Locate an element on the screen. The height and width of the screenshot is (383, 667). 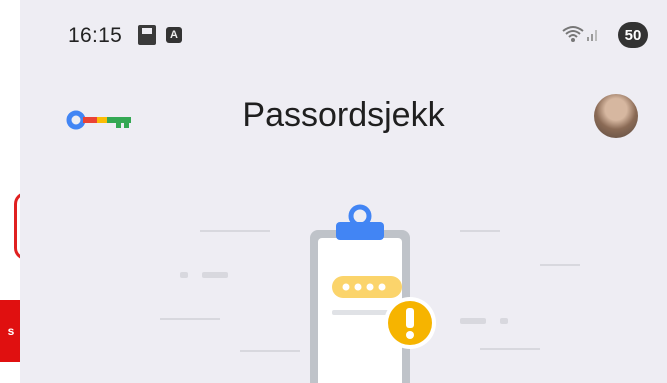
left-edge-panel: s is located at coordinates (13, 191).